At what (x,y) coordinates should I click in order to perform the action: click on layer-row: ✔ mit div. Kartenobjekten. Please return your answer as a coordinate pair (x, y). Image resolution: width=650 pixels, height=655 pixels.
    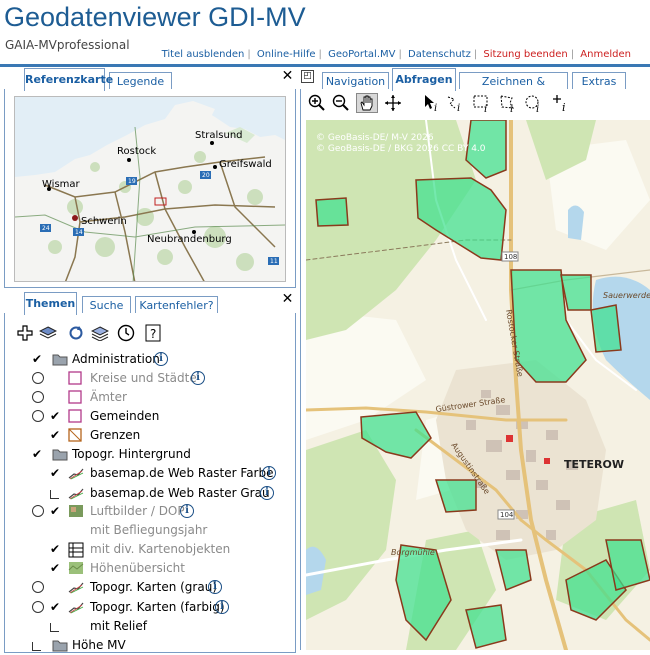
    Looking at the image, I should click on (146, 549).